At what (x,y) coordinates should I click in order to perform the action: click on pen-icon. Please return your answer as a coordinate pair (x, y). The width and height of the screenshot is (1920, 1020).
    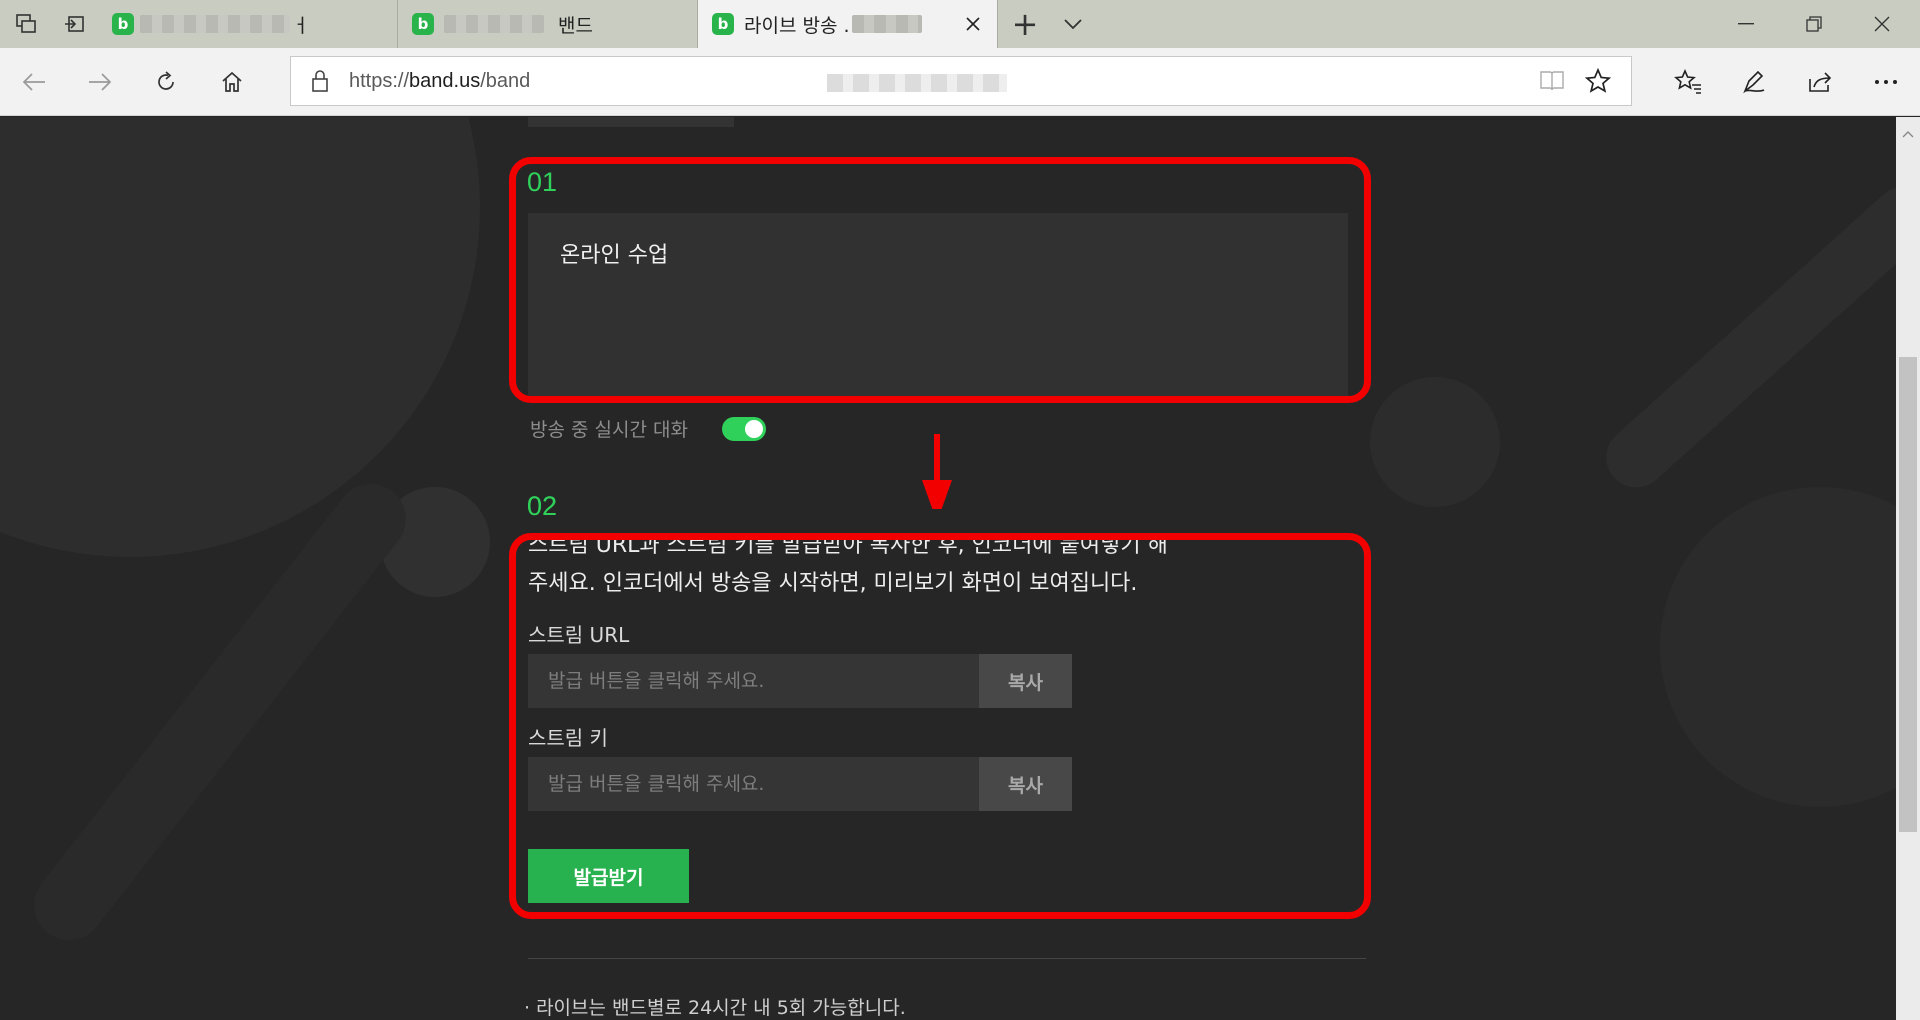
    Looking at the image, I should click on (1754, 82).